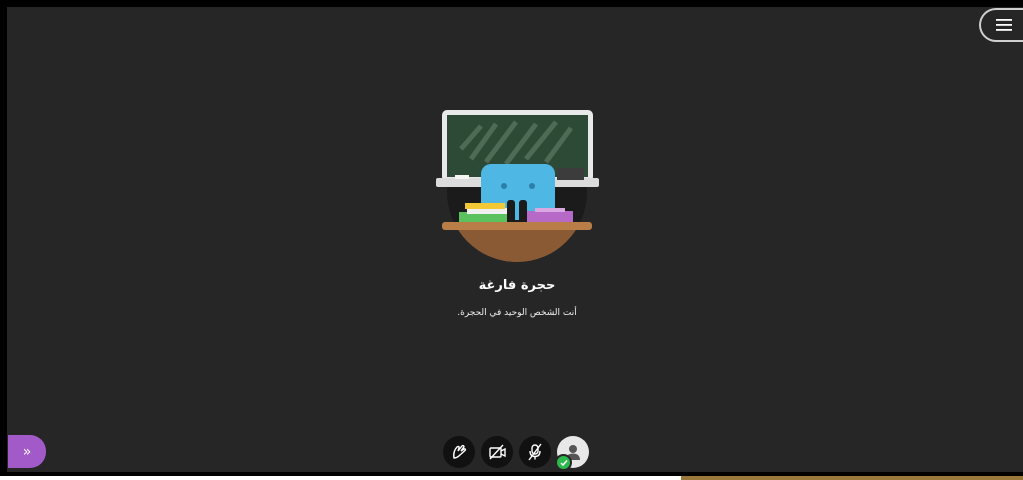 This screenshot has width=1023, height=480. I want to click on my-status-button, so click(572, 453).